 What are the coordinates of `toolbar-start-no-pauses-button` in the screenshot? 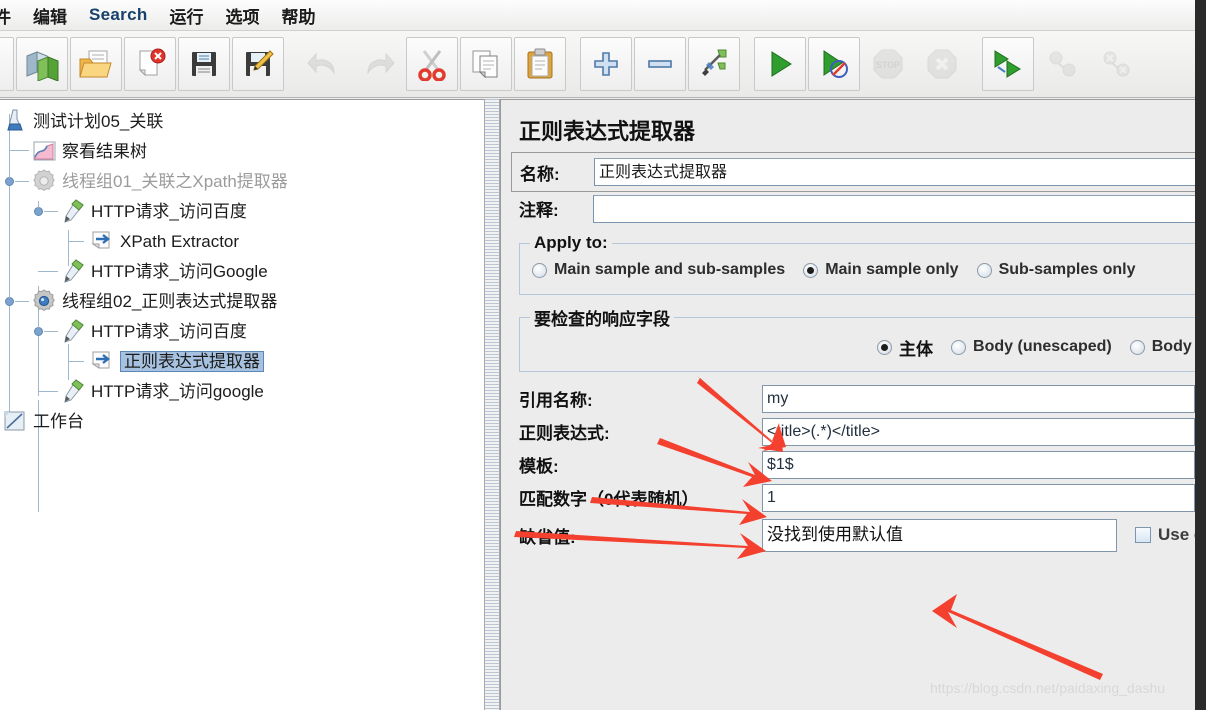 It's located at (834, 64).